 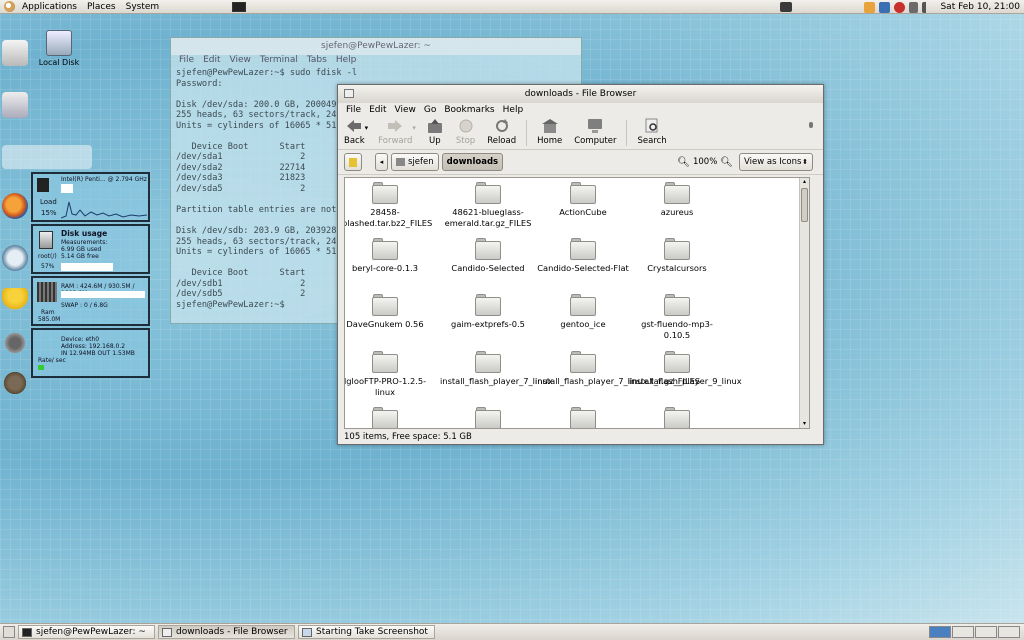 What do you see at coordinates (381, 162) in the screenshot?
I see `path-scroll-left-button: ◂` at bounding box center [381, 162].